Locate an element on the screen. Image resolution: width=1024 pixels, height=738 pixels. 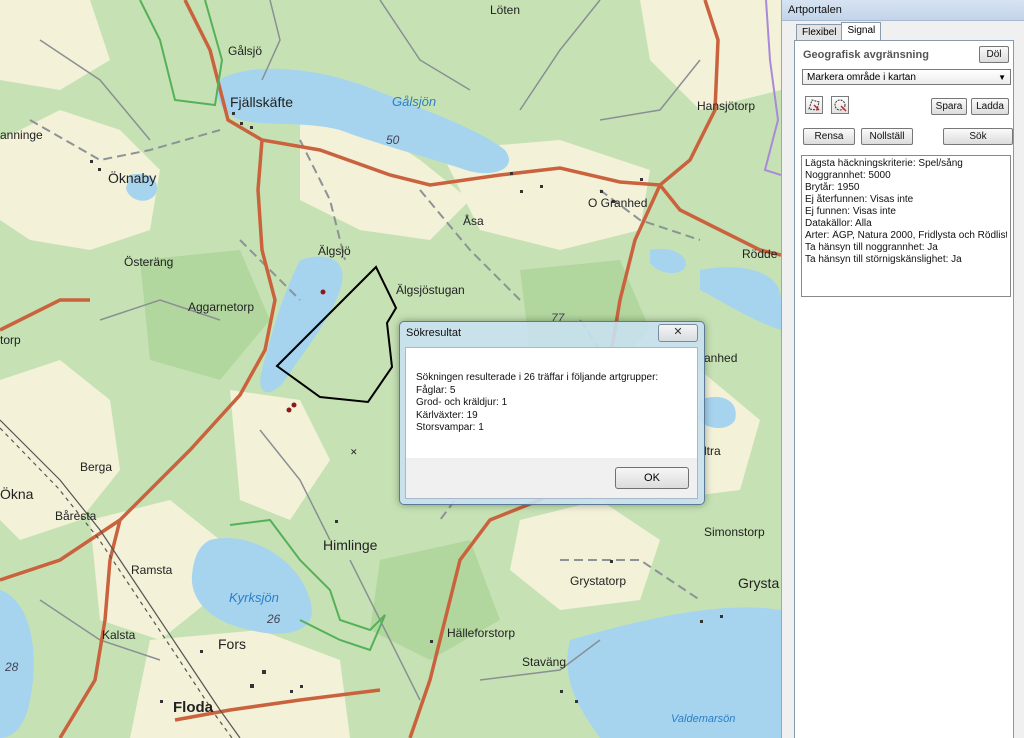
elevation-label: 50 is located at coordinates (393, 140).